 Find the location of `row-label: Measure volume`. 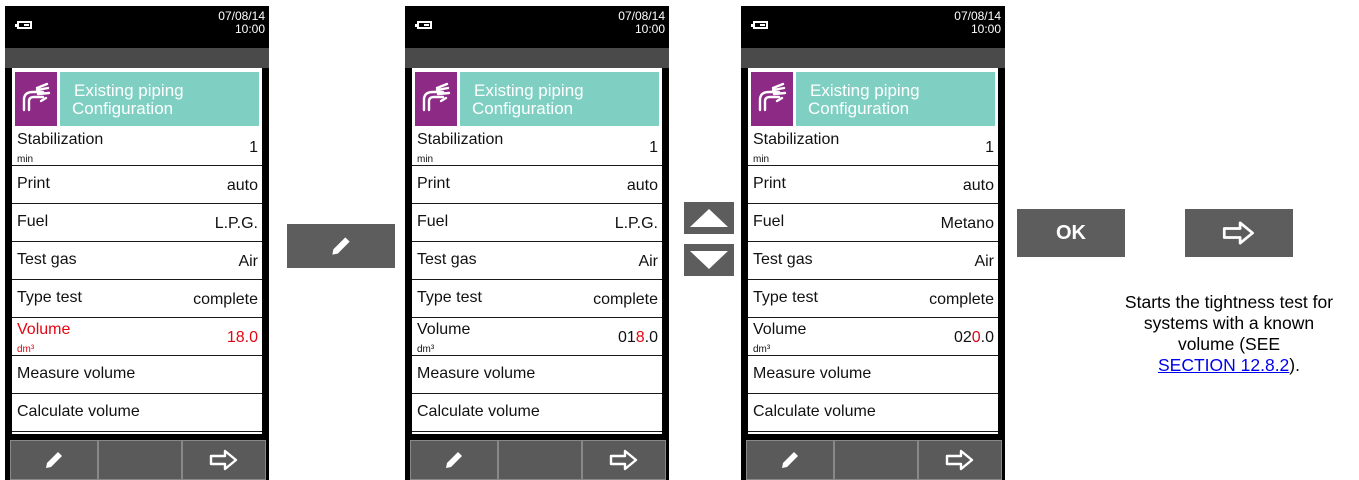

row-label: Measure volume is located at coordinates (812, 373).